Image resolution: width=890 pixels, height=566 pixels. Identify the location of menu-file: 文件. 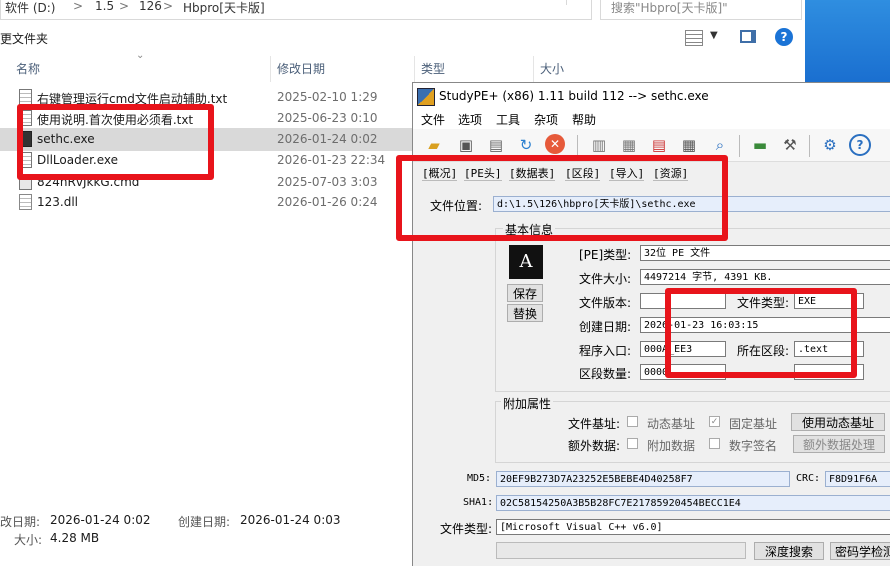
(433, 119).